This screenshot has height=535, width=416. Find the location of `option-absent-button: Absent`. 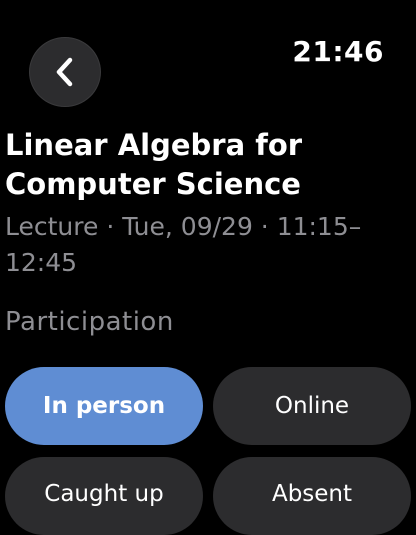

option-absent-button: Absent is located at coordinates (312, 496).